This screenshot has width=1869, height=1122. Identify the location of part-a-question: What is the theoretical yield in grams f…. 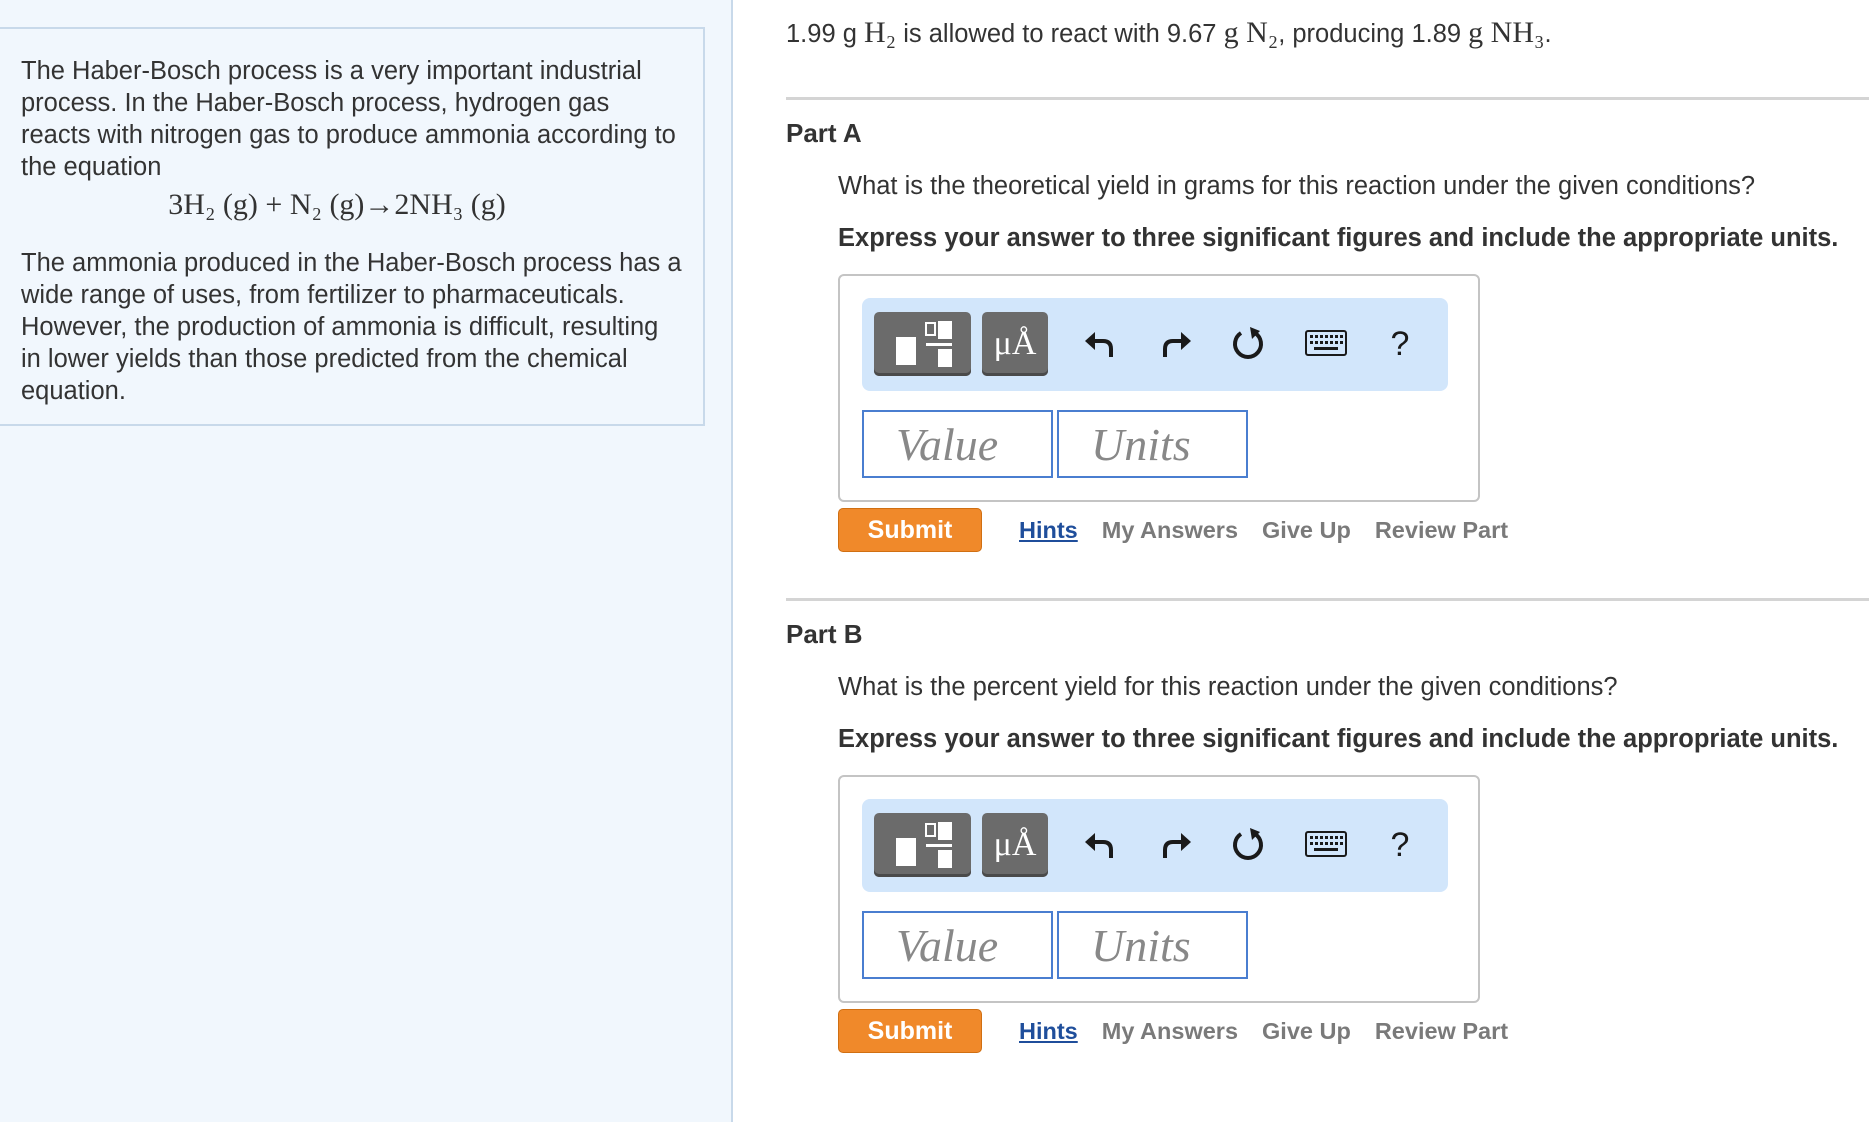
(1297, 186).